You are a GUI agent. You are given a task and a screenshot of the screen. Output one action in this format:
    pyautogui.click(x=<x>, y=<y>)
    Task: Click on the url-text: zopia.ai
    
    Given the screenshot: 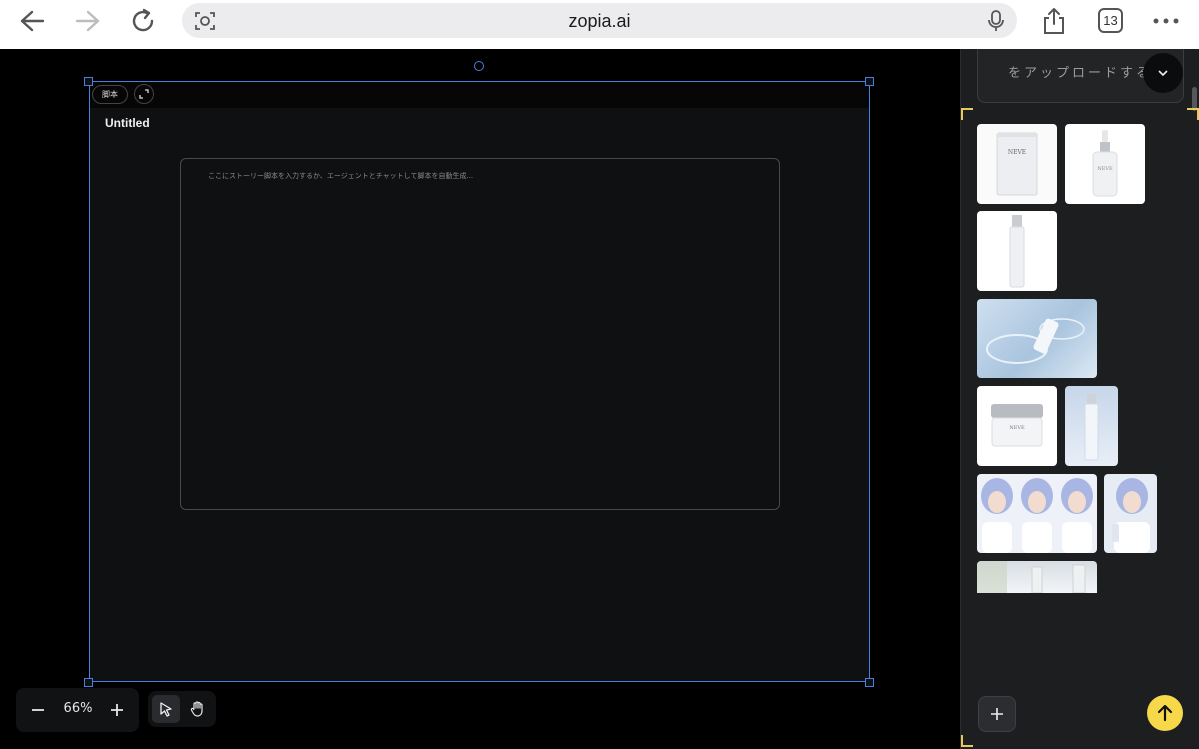 What is the action you would take?
    pyautogui.click(x=599, y=21)
    